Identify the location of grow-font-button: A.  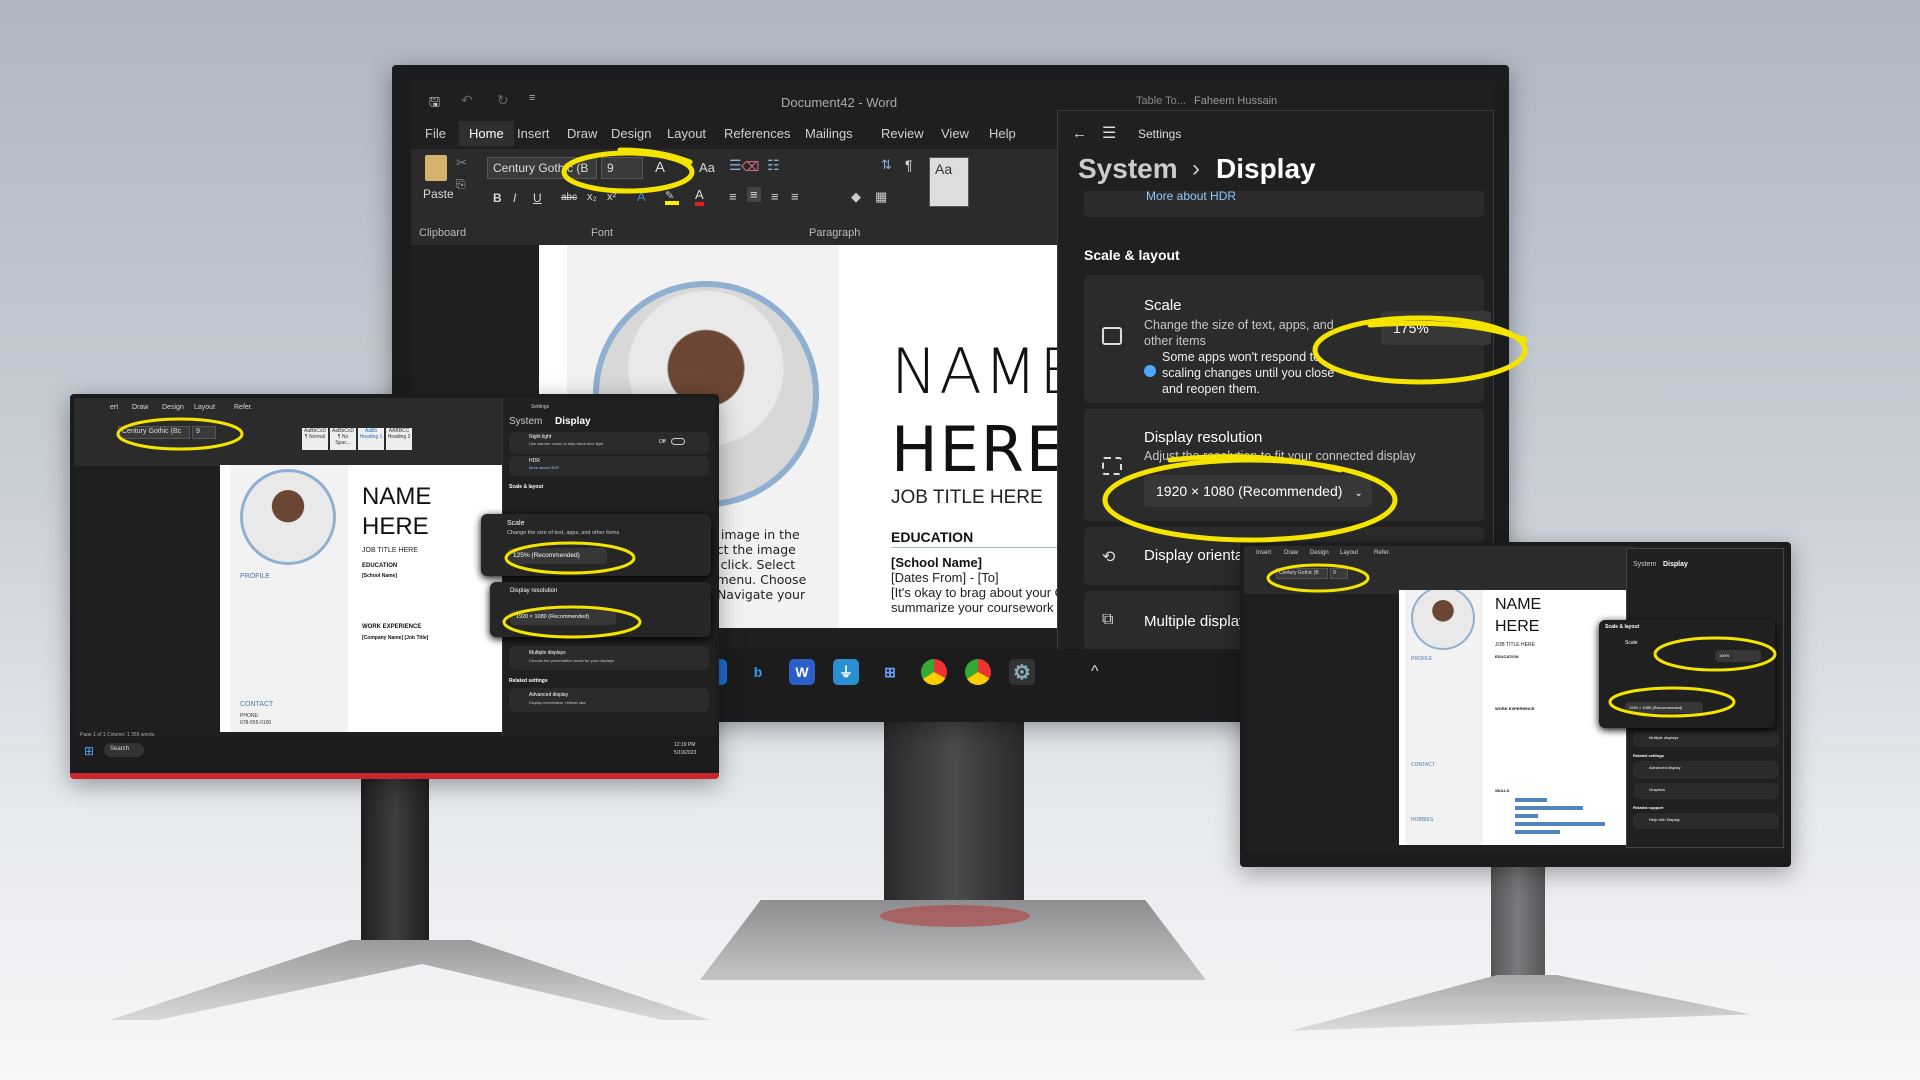
(660, 167).